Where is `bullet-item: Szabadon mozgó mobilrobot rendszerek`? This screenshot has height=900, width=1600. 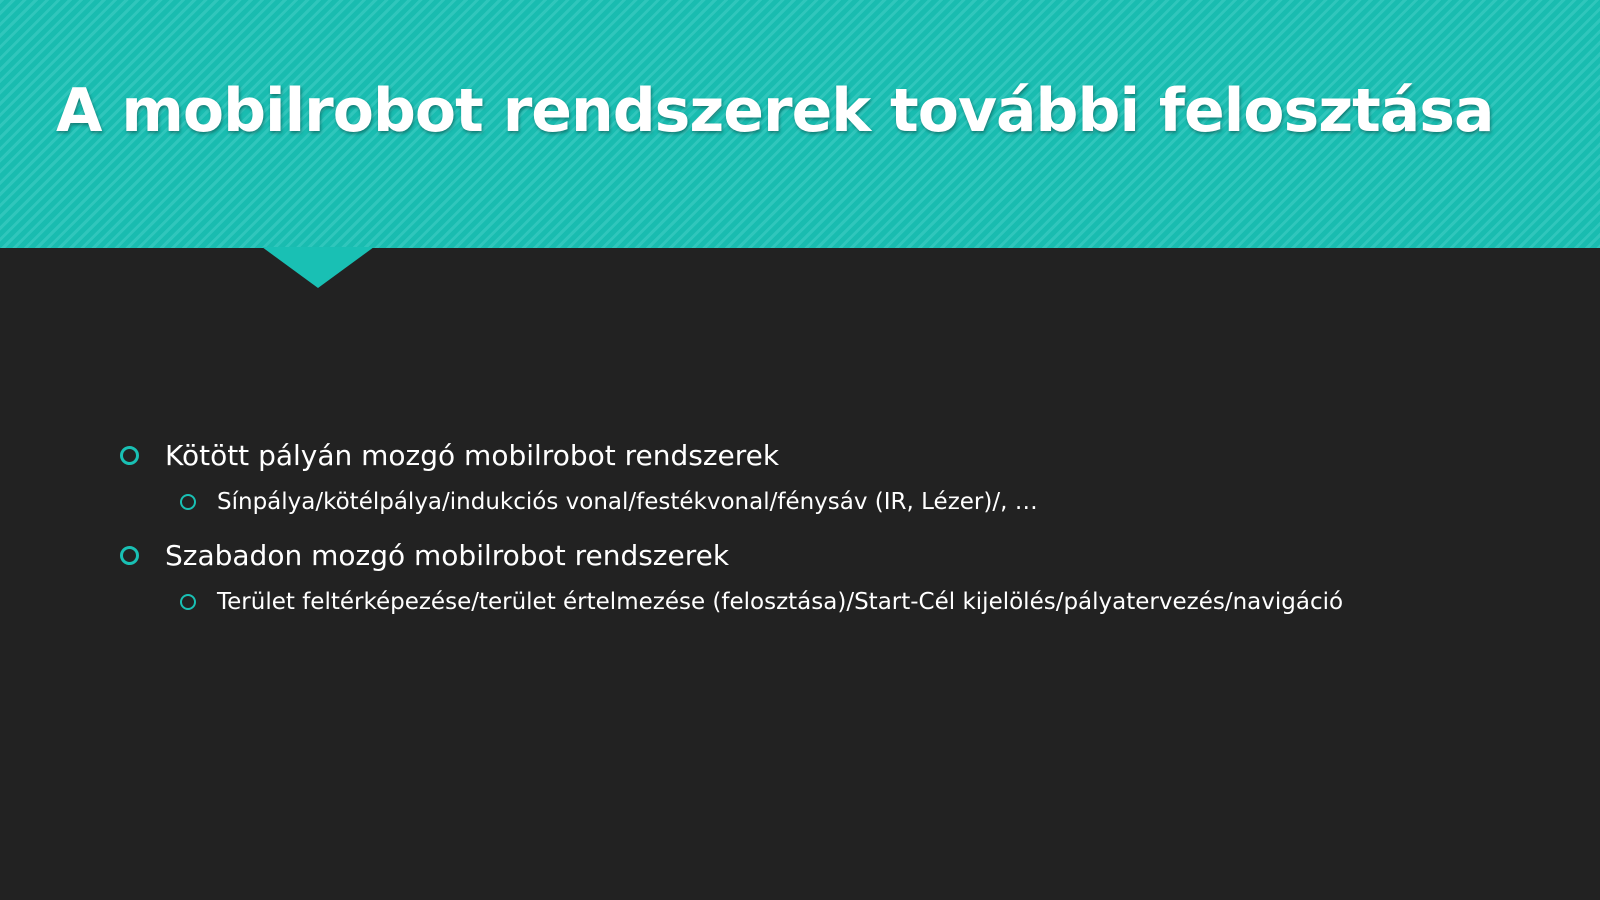 bullet-item: Szabadon mozgó mobilrobot rendszerek is located at coordinates (840, 556).